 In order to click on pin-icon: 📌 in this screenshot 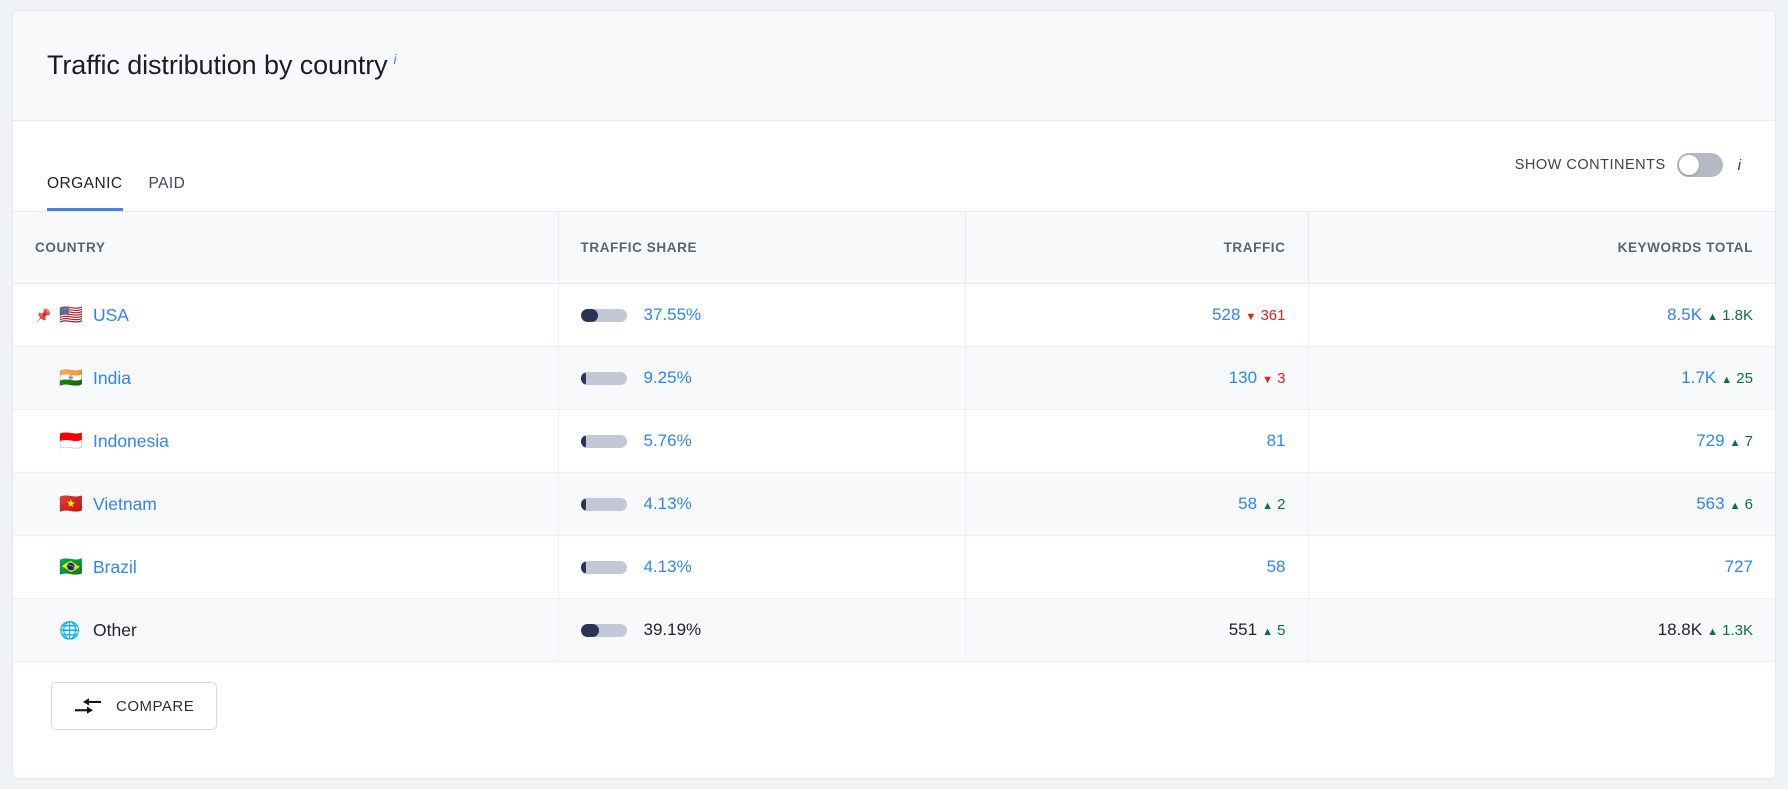, I will do `click(43, 315)`.